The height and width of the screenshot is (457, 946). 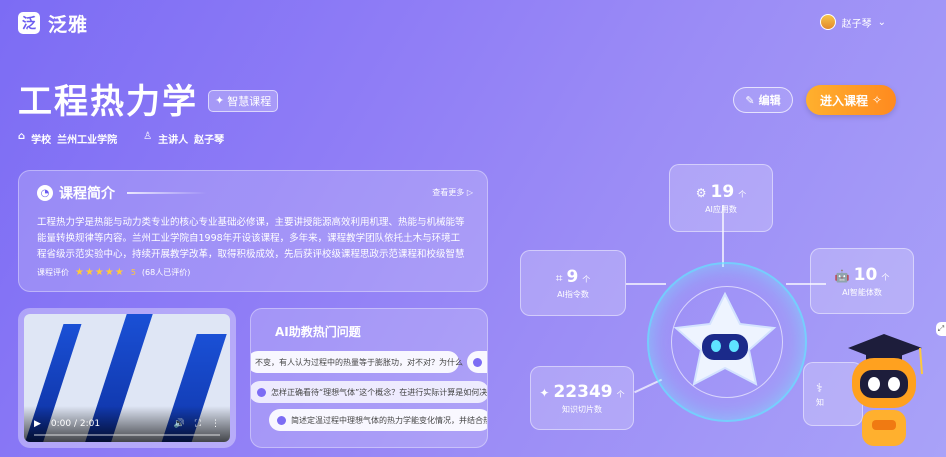 I want to click on user-name: 赵子琴, so click(x=856, y=24).